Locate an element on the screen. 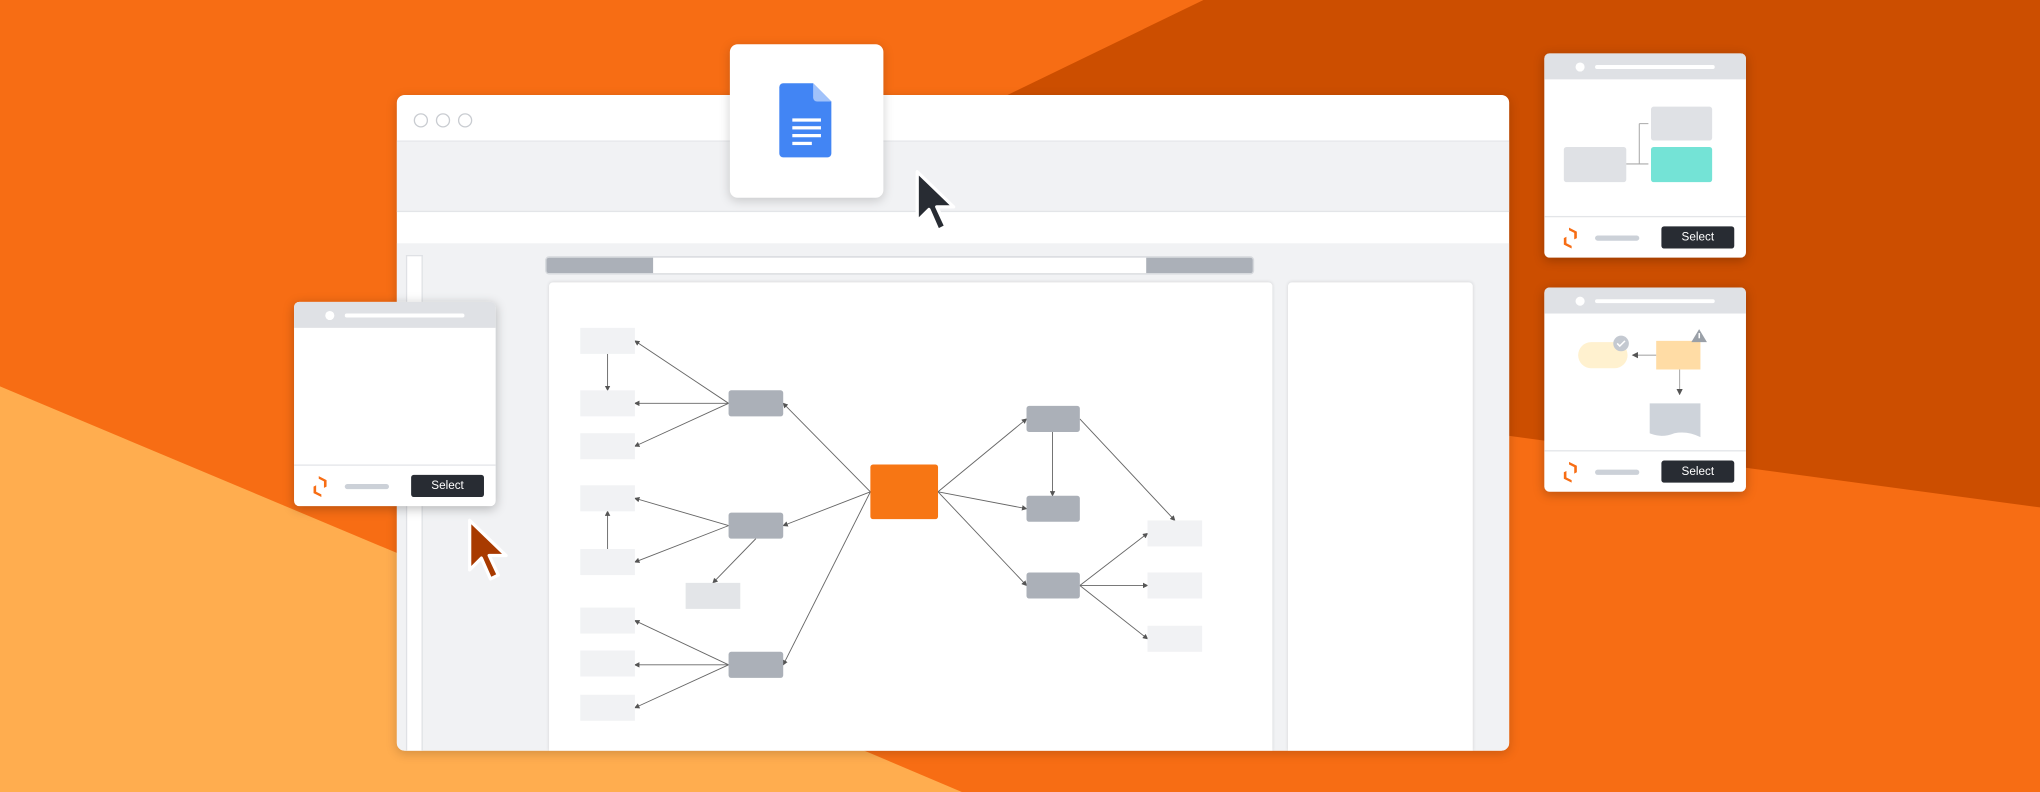  google-docs-card is located at coordinates (806, 121).